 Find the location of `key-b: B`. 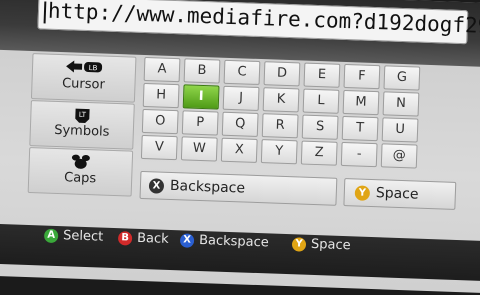

key-b: B is located at coordinates (202, 71).